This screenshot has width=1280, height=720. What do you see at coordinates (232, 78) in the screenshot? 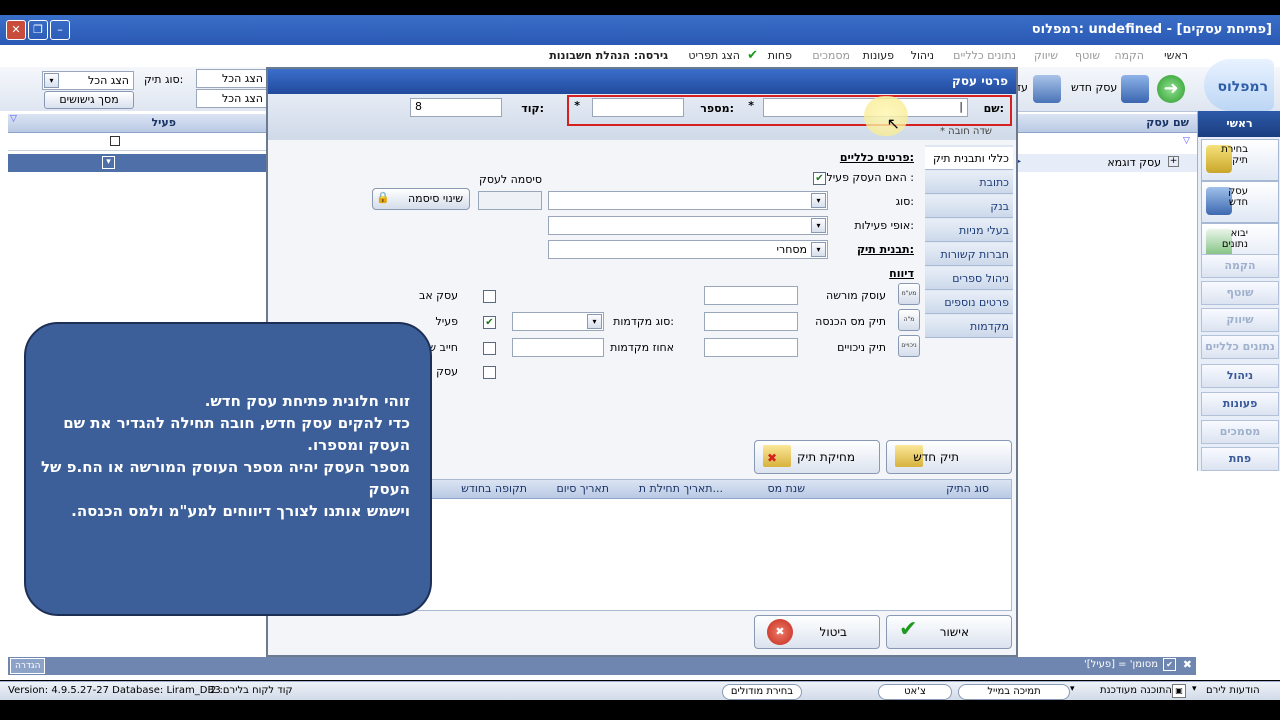
I see `show-all-field-1: הצג הכל` at bounding box center [232, 78].